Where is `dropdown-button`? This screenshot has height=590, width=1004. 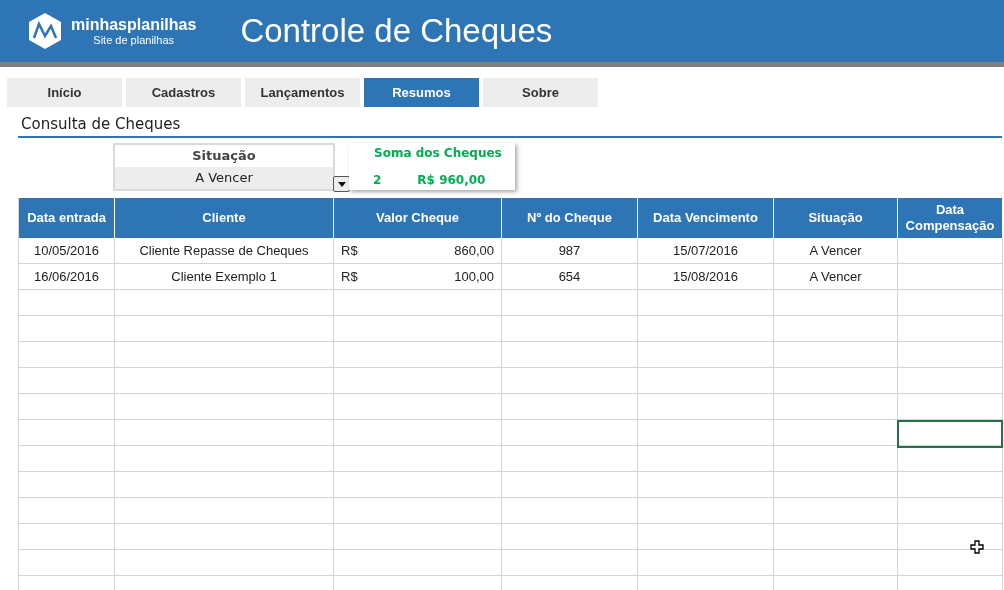
dropdown-button is located at coordinates (341, 184).